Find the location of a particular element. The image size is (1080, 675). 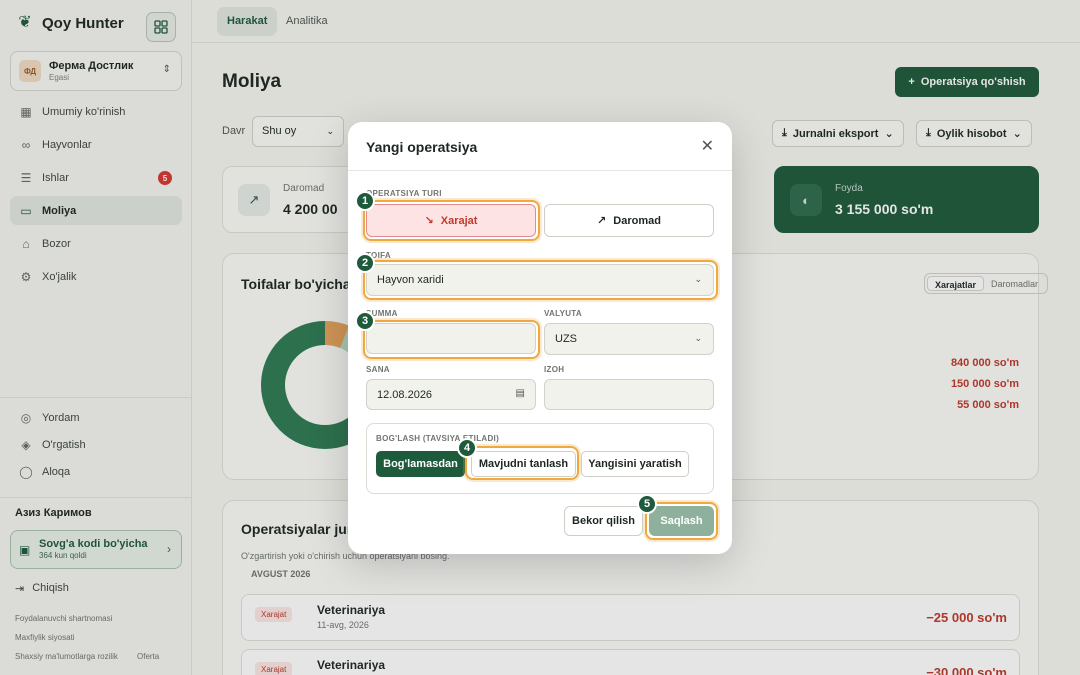

step-1-highlight is located at coordinates (451, 220).